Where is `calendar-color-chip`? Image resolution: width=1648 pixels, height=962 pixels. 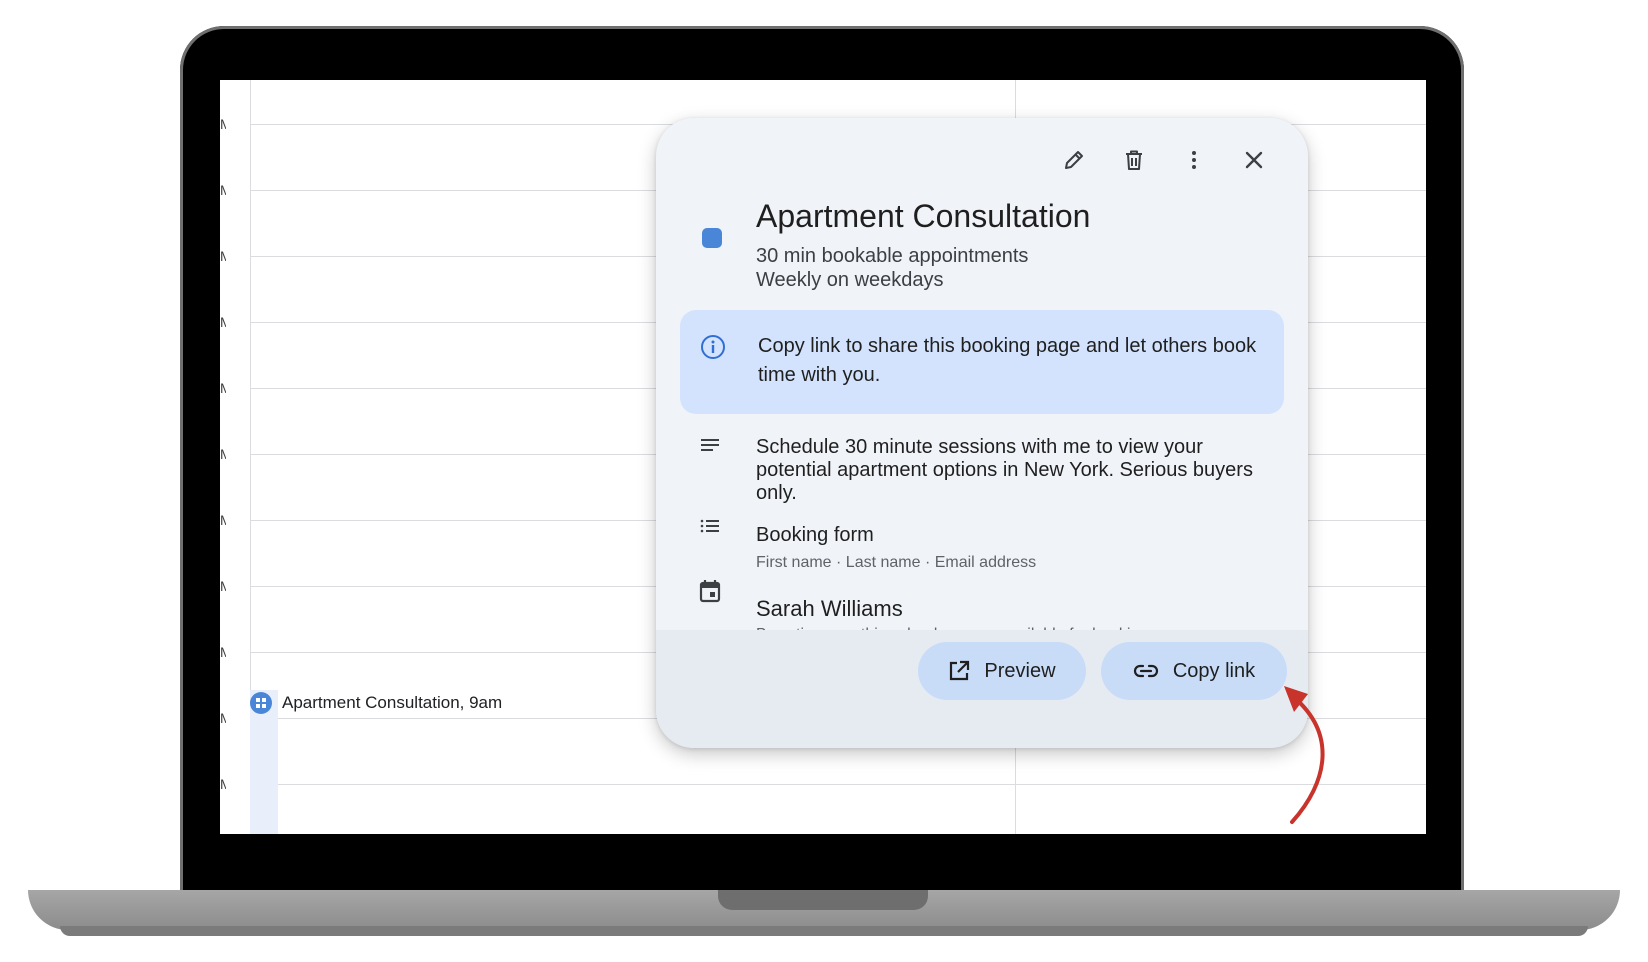
calendar-color-chip is located at coordinates (712, 238).